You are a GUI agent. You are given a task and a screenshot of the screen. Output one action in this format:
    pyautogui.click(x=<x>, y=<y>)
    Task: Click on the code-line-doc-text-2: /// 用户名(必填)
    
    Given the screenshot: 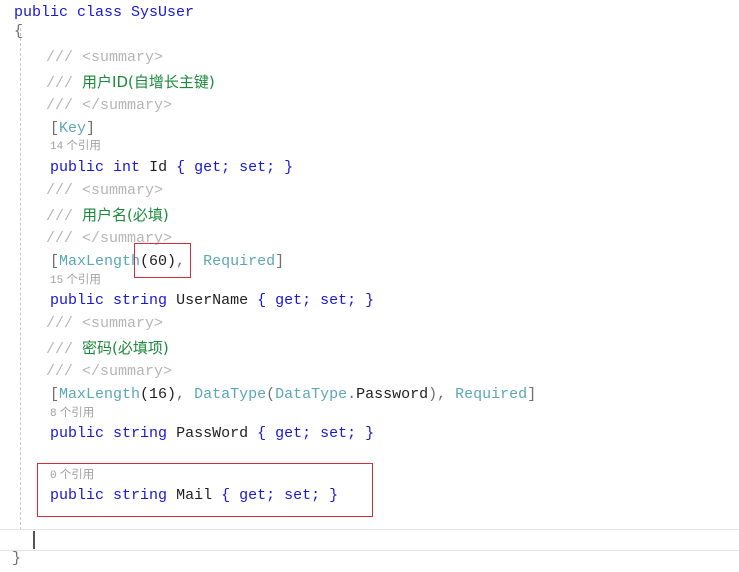 What is the action you would take?
    pyautogui.click(x=107, y=216)
    